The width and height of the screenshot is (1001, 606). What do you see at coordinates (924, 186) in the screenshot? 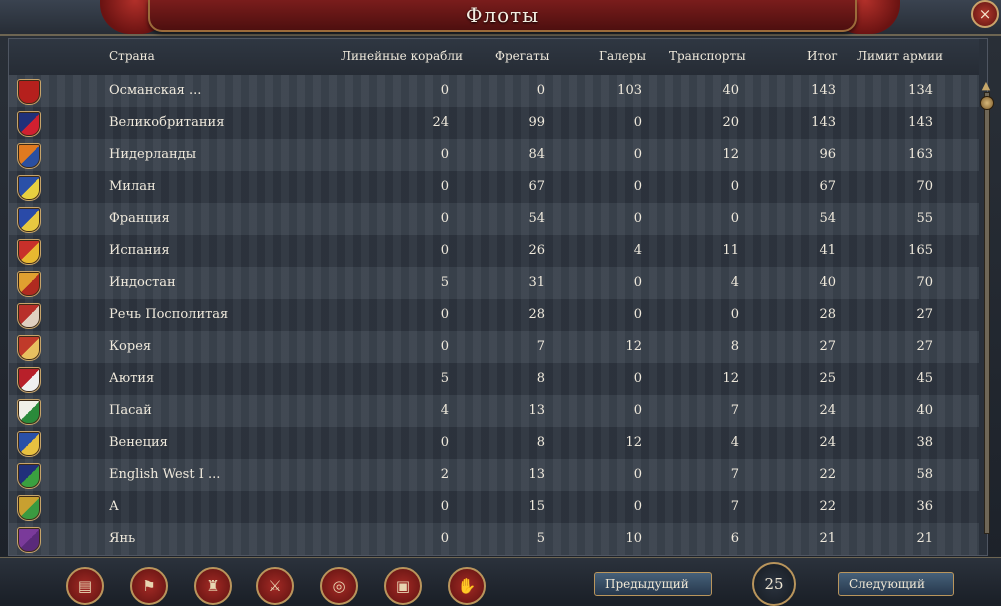
I see `force-limit-value: 70` at bounding box center [924, 186].